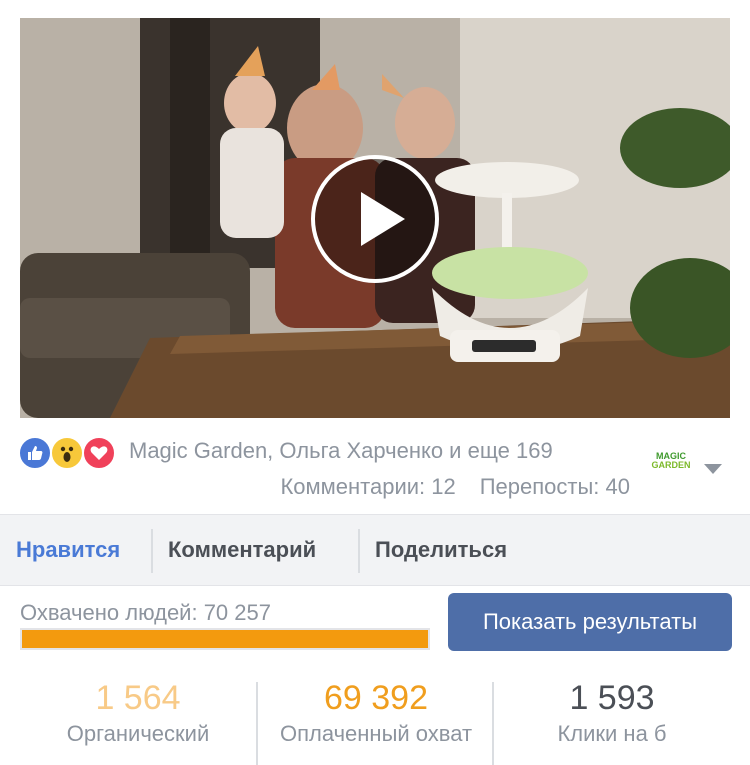 The width and height of the screenshot is (750, 765). I want to click on chevron-down-icon, so click(713, 469).